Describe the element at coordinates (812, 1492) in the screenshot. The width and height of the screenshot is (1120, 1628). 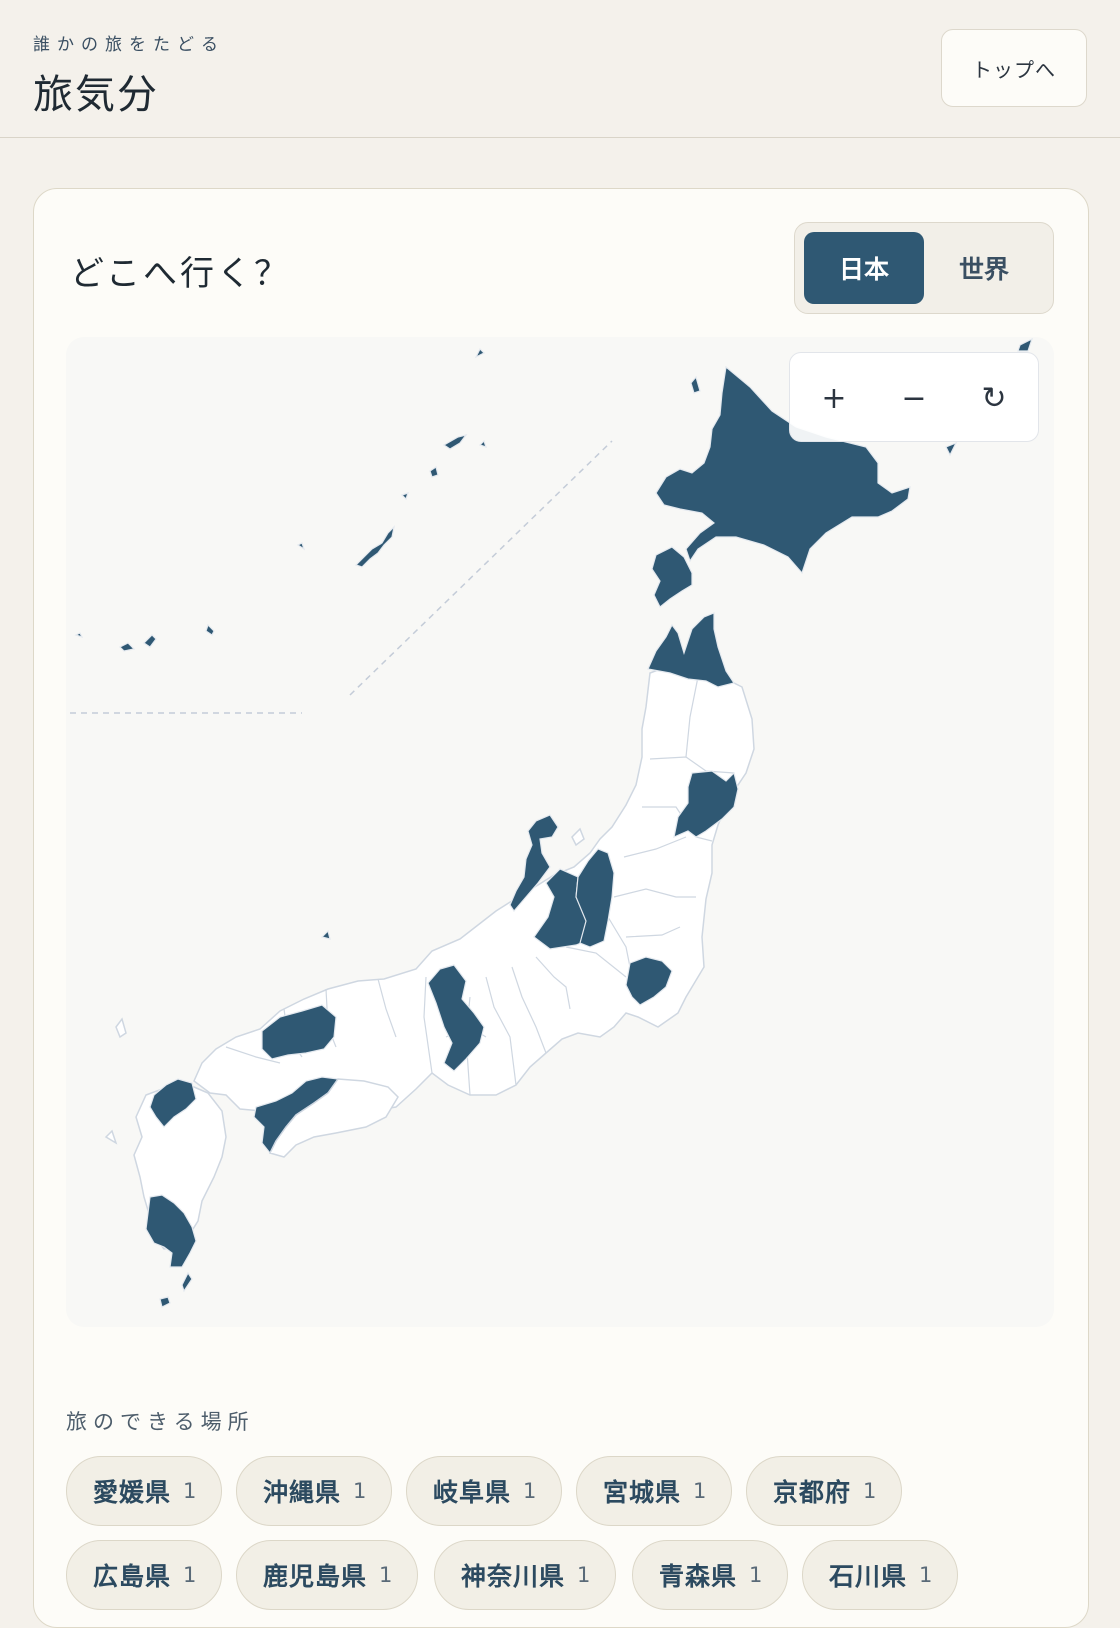
I see `place-chip-name: 京都府` at that location.